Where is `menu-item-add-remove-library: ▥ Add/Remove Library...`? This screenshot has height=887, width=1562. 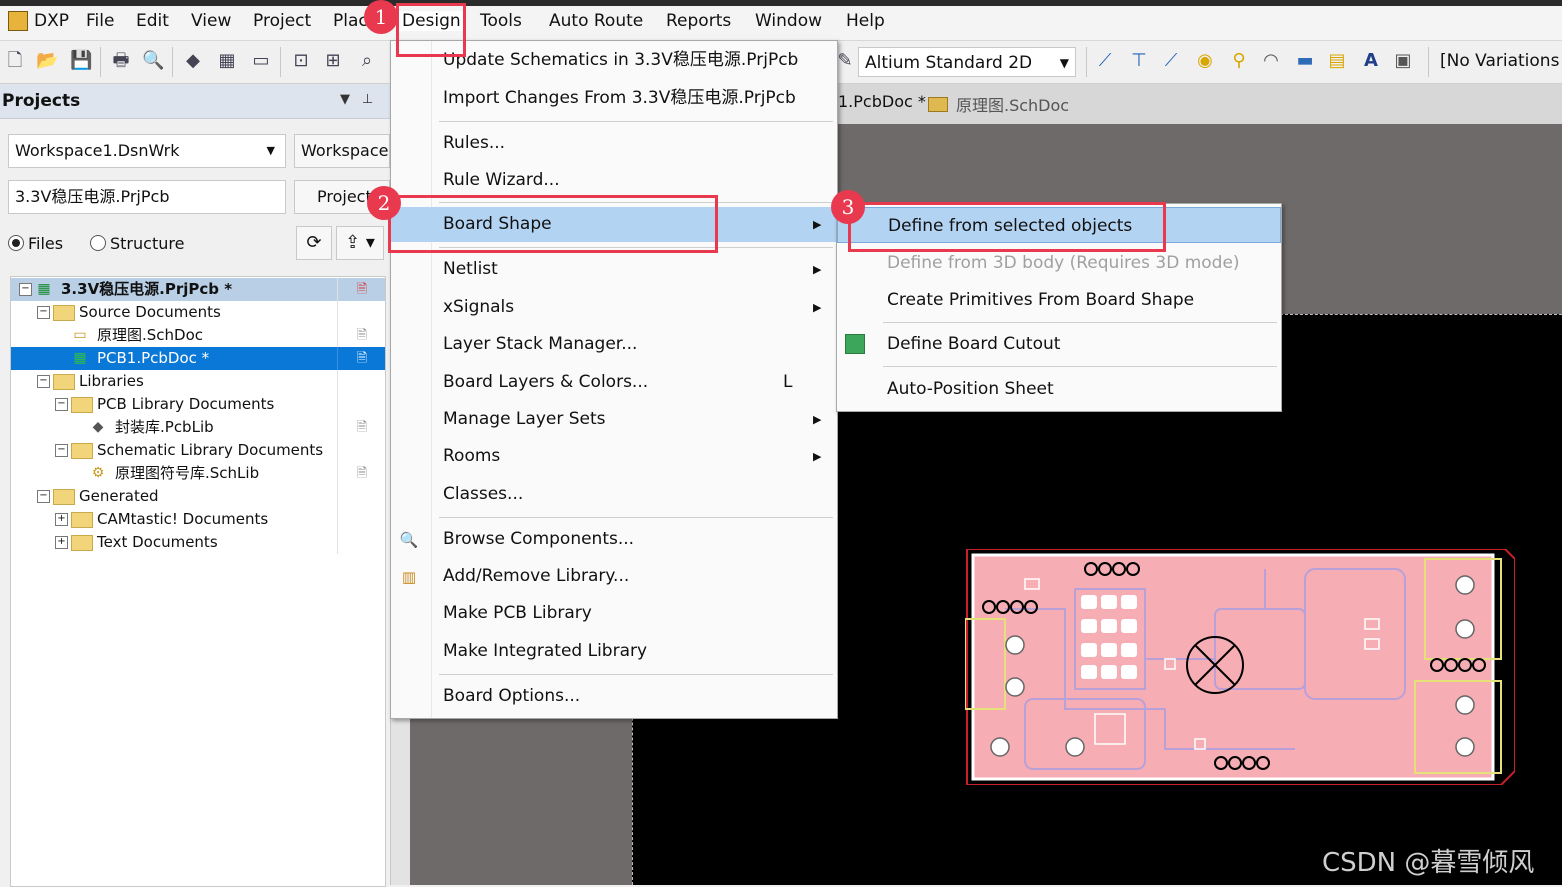
menu-item-add-remove-library: ▥ Add/Remove Library... is located at coordinates (614, 576).